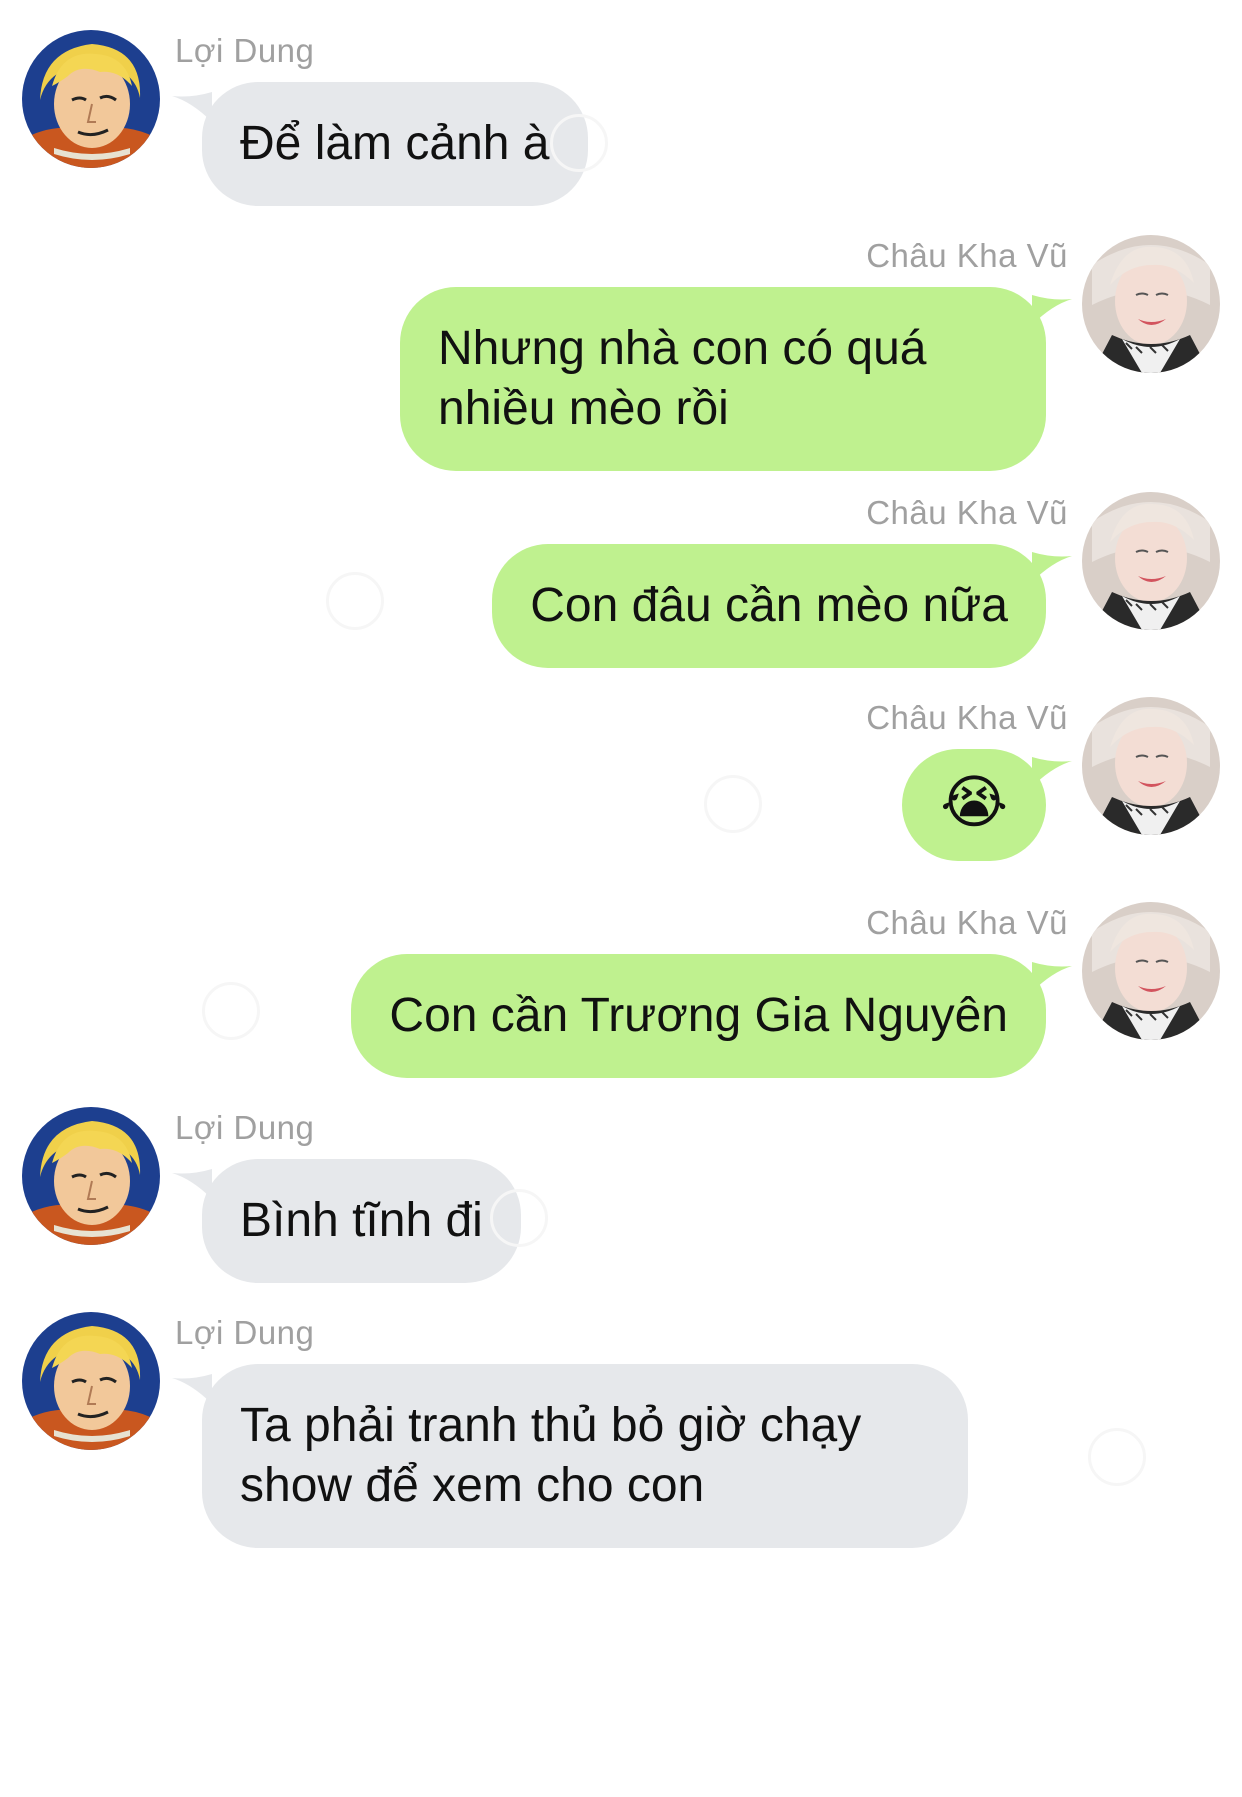  I want to click on message-bubble: Nhưng nhà con có quá nhiều mèo rồi, so click(723, 379).